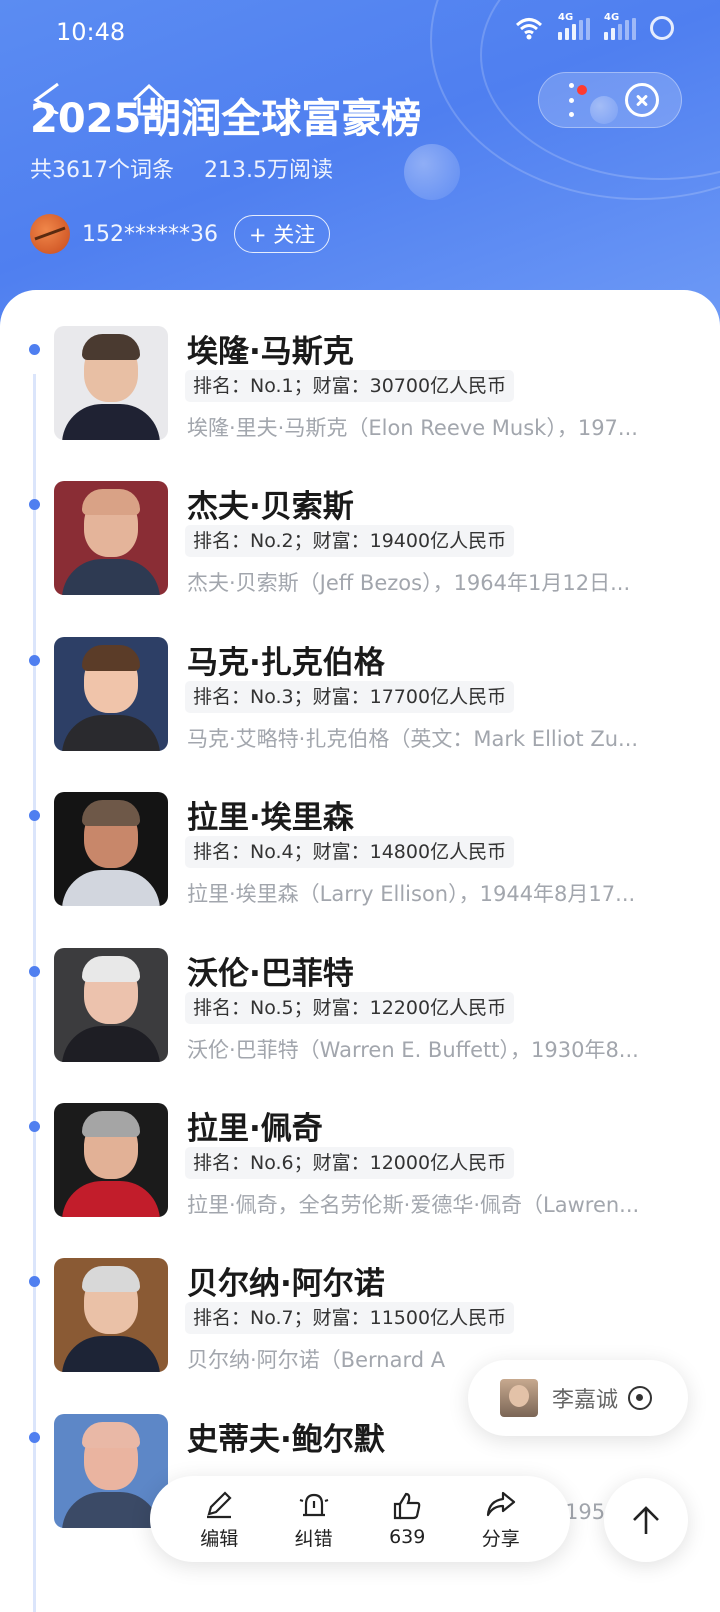 The width and height of the screenshot is (720, 1612). What do you see at coordinates (500, 1503) in the screenshot?
I see `share-icon` at bounding box center [500, 1503].